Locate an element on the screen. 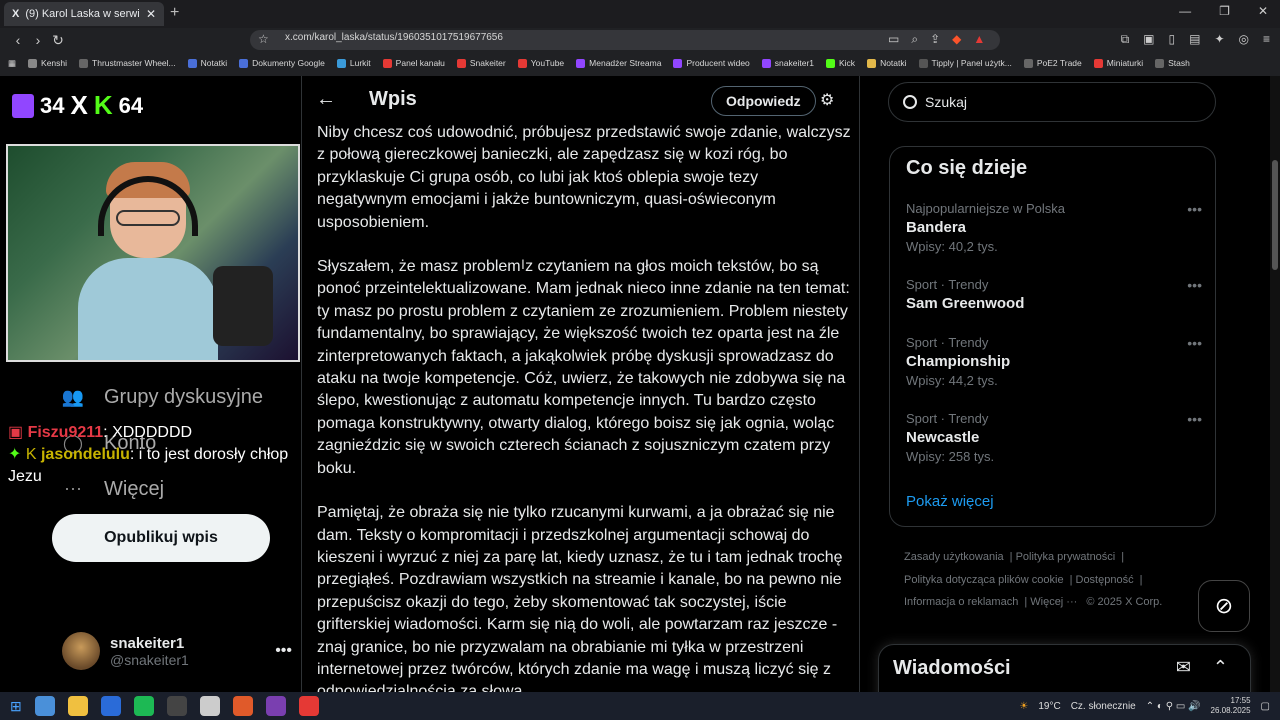 The width and height of the screenshot is (1280, 720). notifications-icon: ▢ is located at coordinates (1265, 706).